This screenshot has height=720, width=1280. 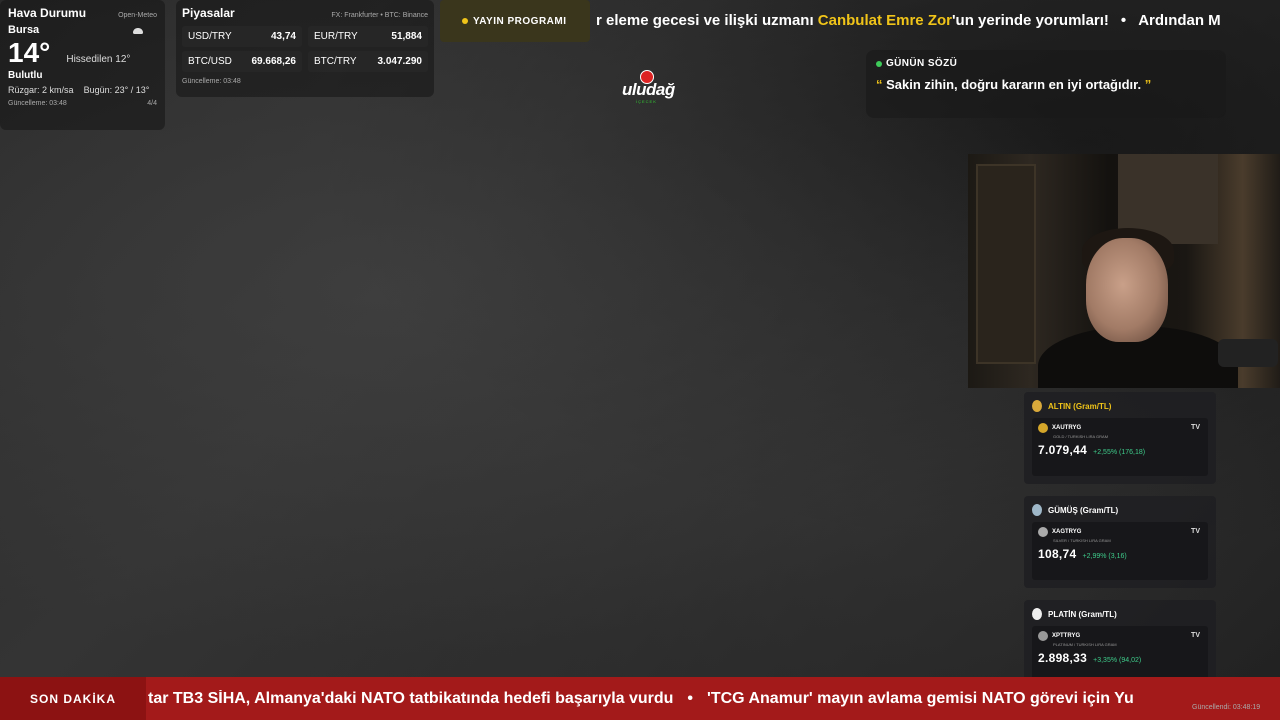 I want to click on top-ticker-text-2: 'un yerinde yorumları!, so click(x=1030, y=20).